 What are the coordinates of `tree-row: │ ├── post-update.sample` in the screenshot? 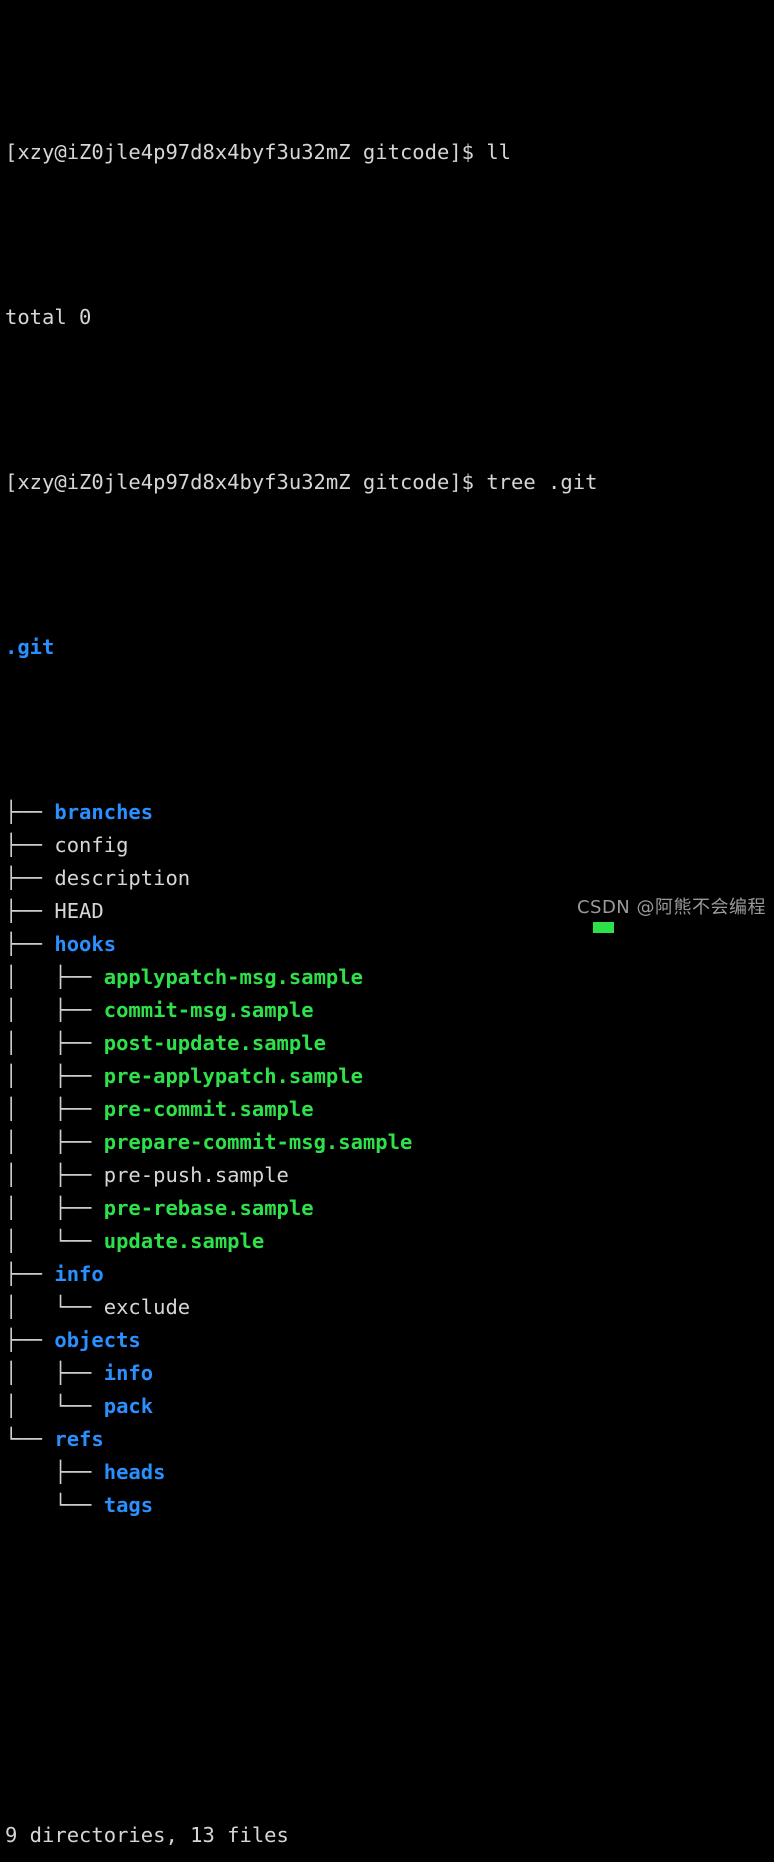 It's located at (389, 1043).